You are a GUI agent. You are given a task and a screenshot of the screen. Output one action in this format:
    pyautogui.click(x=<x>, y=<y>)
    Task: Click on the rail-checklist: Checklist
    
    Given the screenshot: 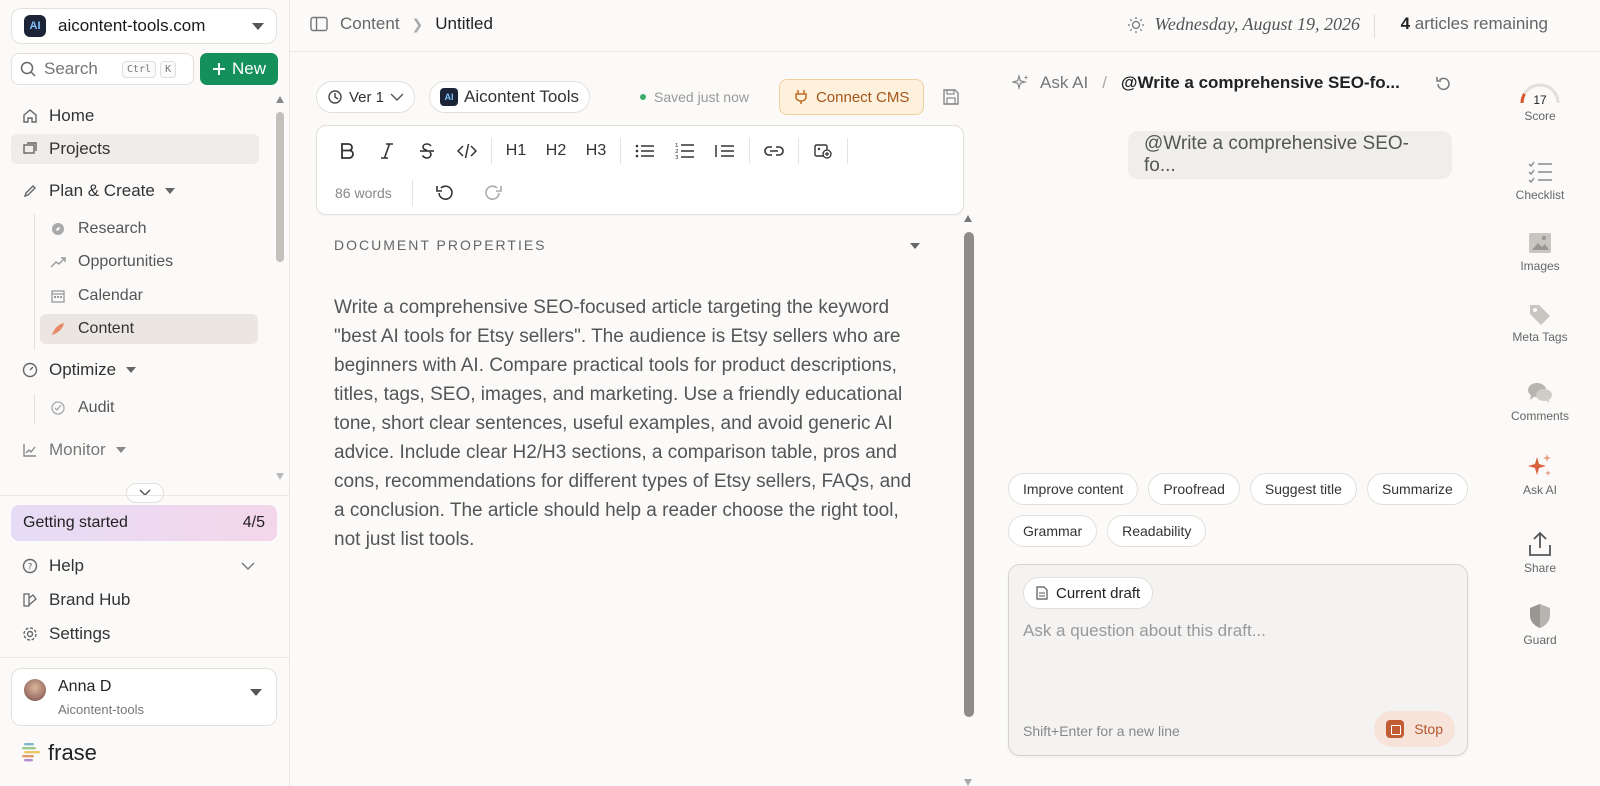 What is the action you would take?
    pyautogui.click(x=1540, y=181)
    